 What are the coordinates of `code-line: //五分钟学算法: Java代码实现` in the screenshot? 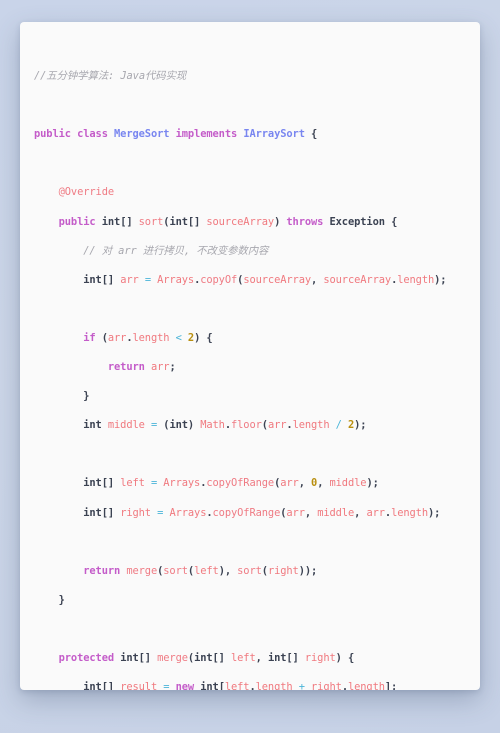 It's located at (252, 76).